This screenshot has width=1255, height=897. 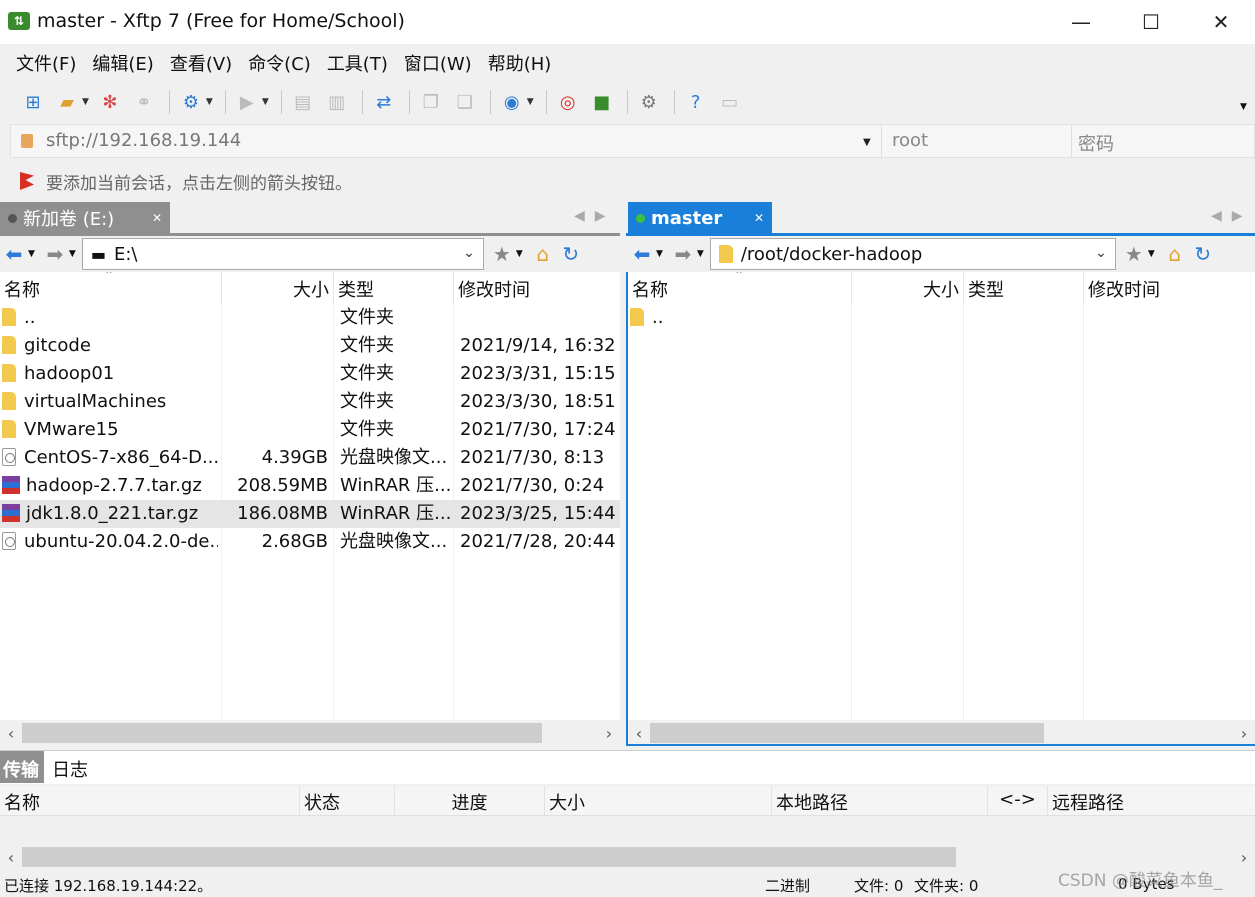 I want to click on reconnect-icon: ✻, so click(x=110, y=102).